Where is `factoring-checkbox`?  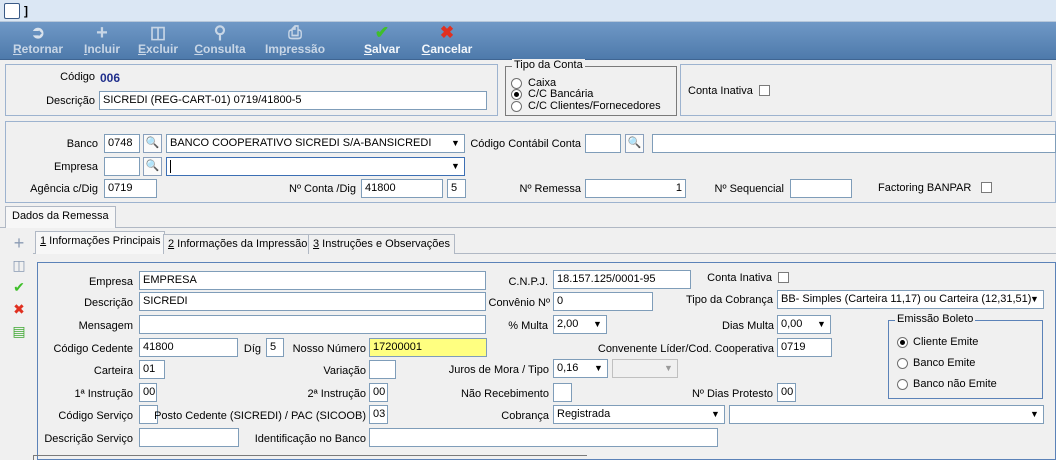 factoring-checkbox is located at coordinates (986, 187).